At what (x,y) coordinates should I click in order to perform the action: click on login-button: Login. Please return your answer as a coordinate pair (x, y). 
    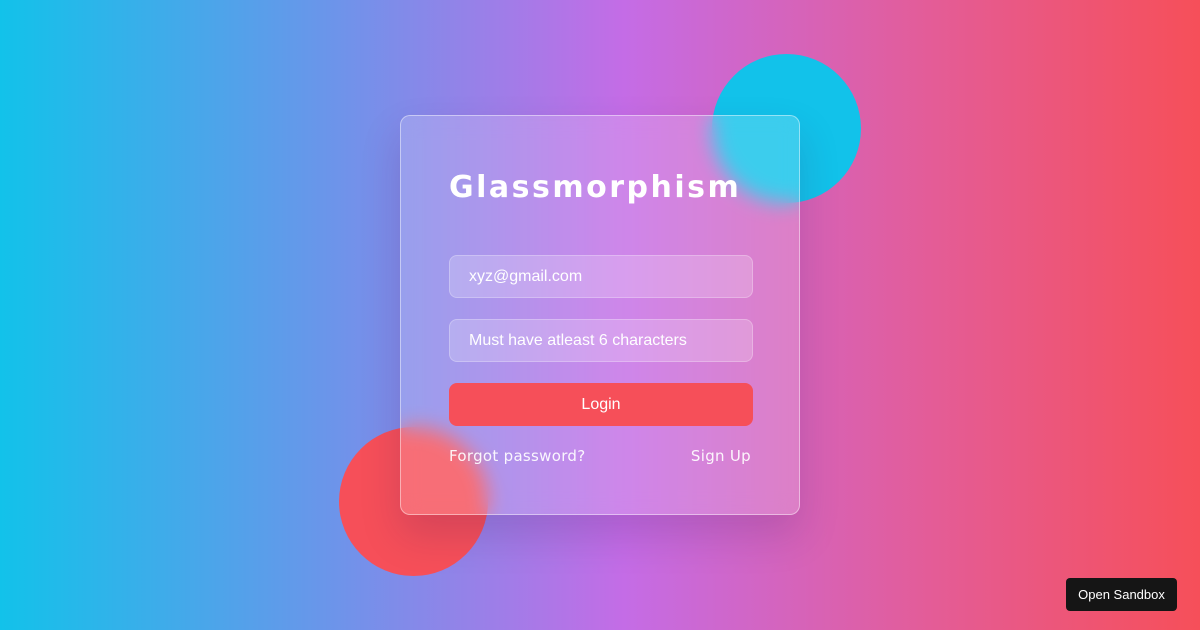
    Looking at the image, I should click on (601, 404).